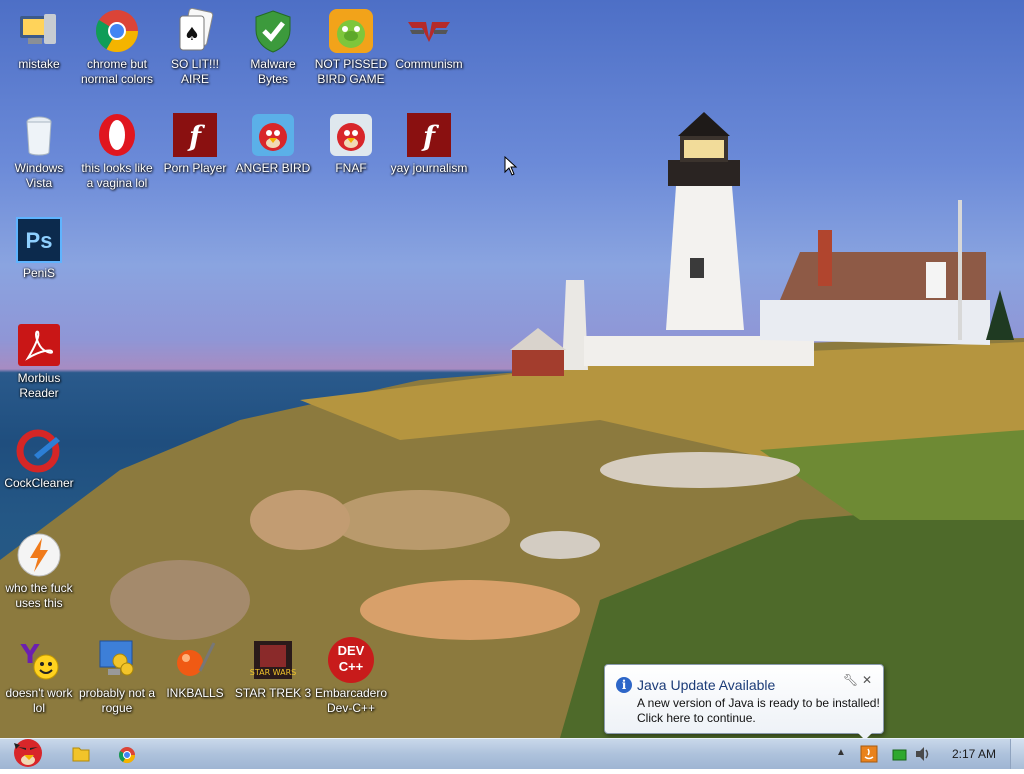 This screenshot has width=1024, height=774. I want to click on icon-label: probably not a rogue, so click(117, 700).